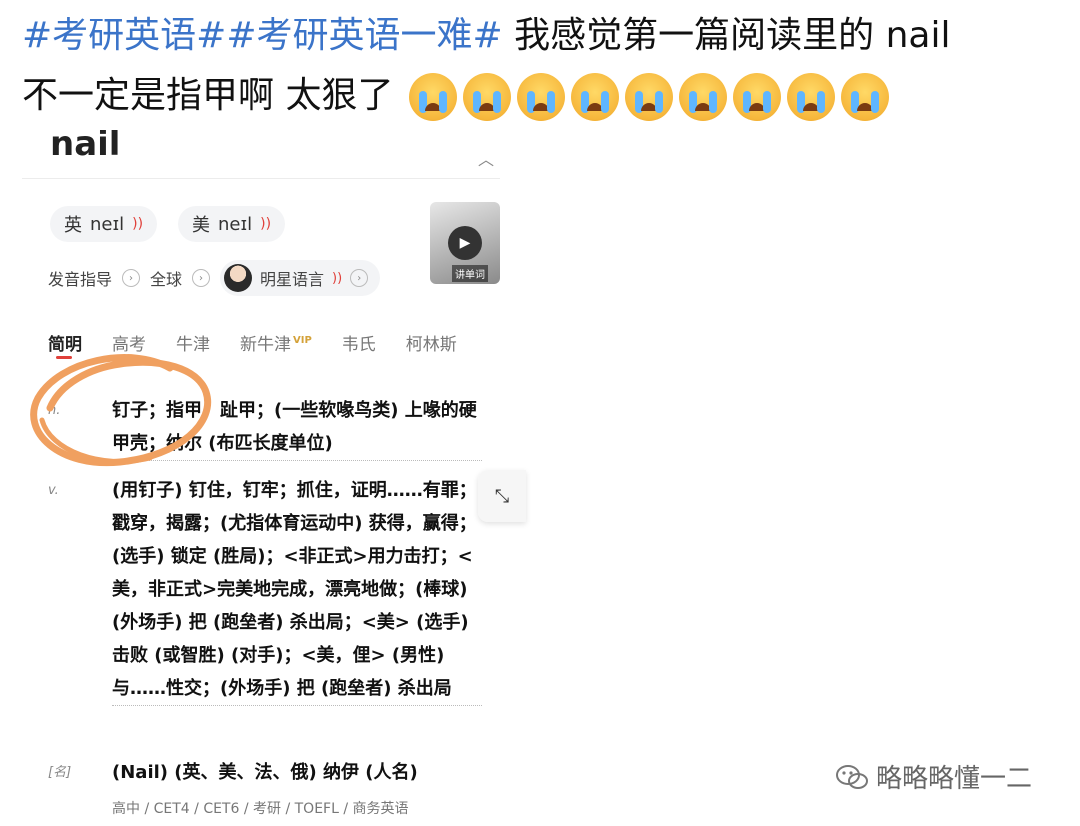  I want to click on star-voice-label: 明星语言, so click(292, 279).